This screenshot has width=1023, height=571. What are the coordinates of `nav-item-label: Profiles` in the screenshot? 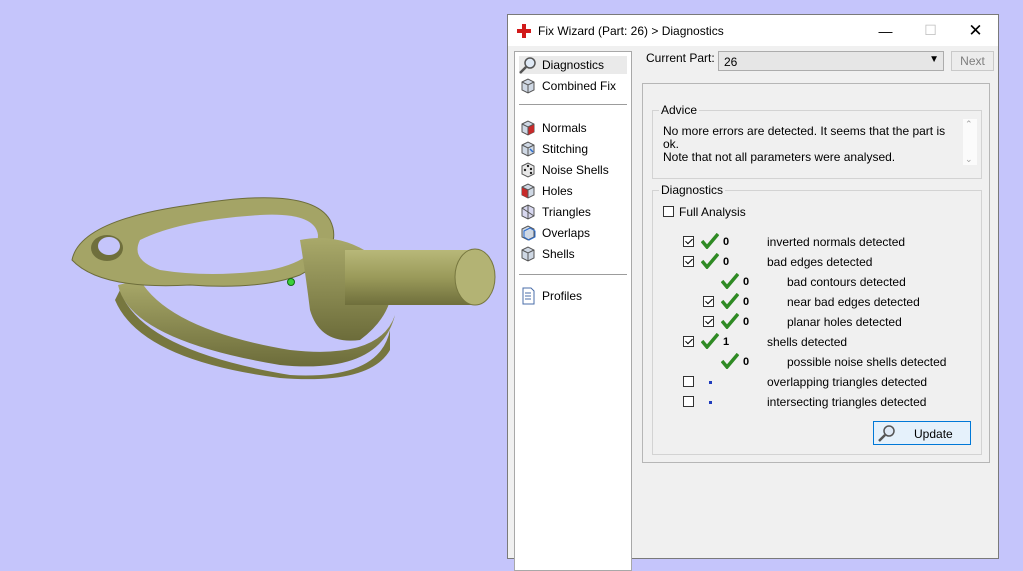 It's located at (562, 296).